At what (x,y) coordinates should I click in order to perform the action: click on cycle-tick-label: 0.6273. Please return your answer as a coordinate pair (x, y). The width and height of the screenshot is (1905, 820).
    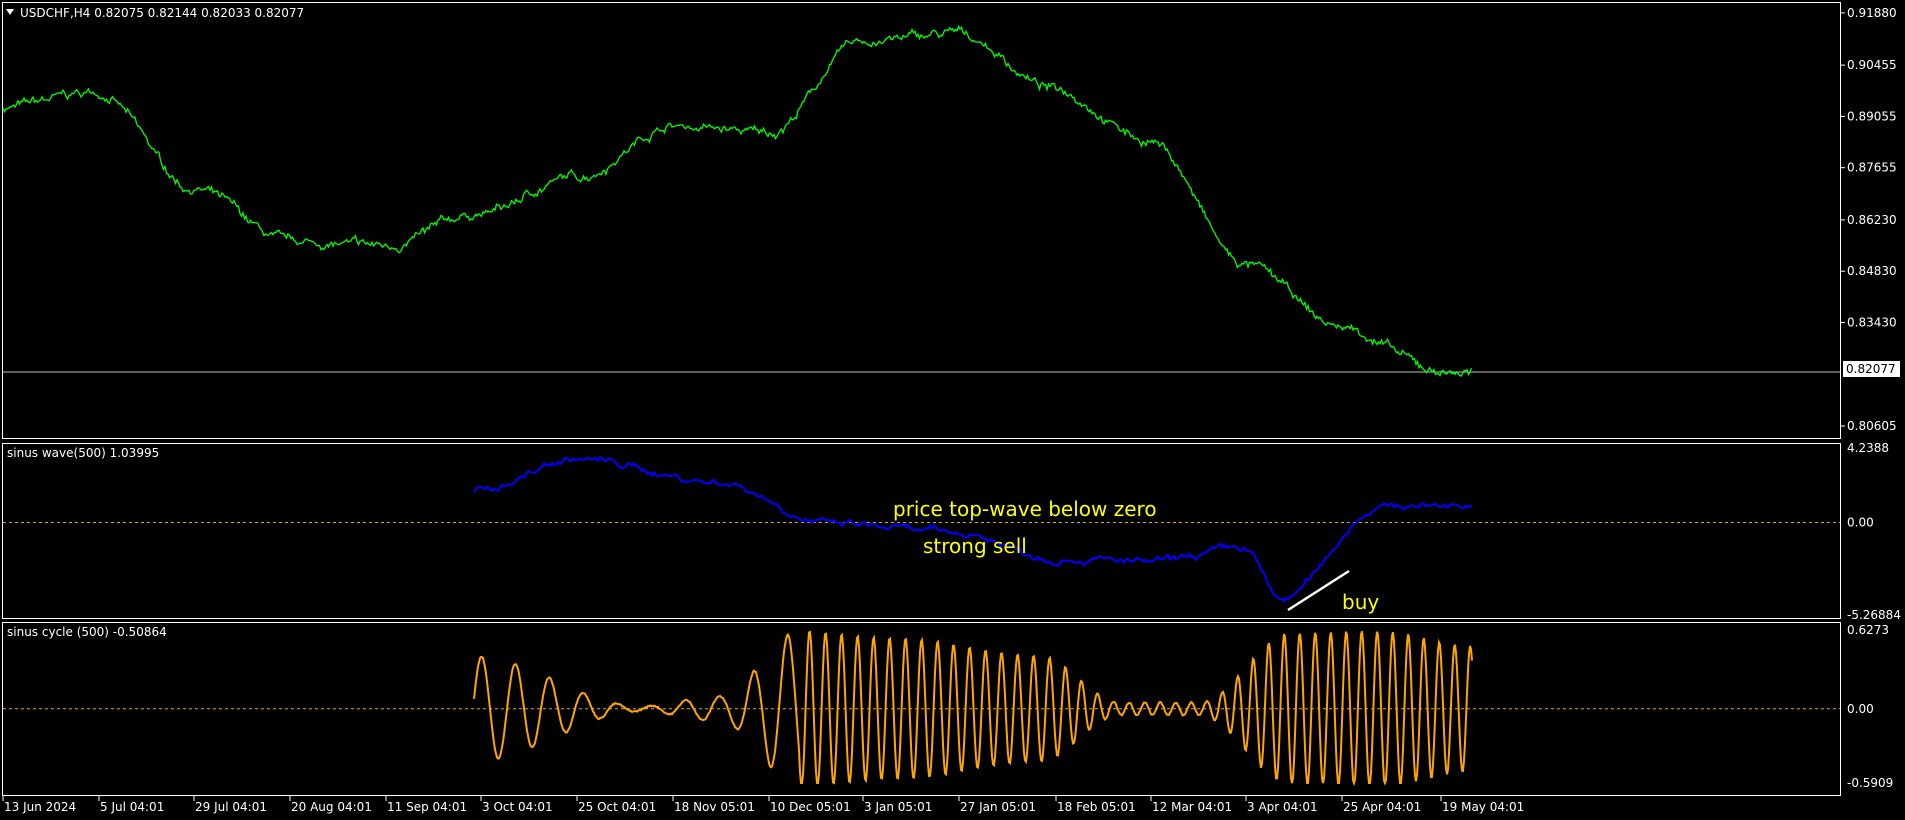
    Looking at the image, I should click on (1868, 630).